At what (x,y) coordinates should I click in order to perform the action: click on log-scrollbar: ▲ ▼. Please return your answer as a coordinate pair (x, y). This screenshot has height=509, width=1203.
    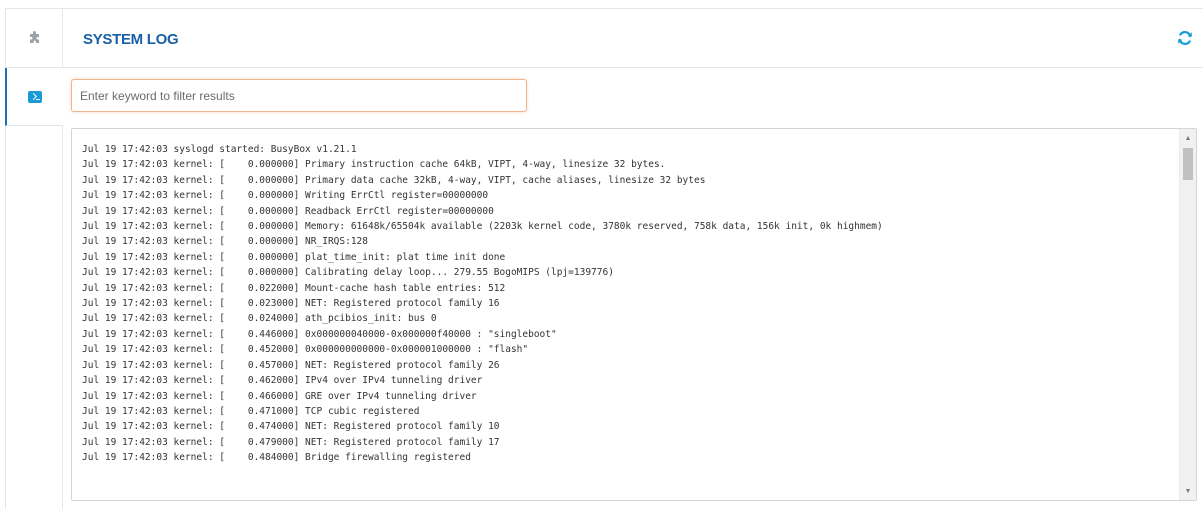
    Looking at the image, I should click on (1187, 314).